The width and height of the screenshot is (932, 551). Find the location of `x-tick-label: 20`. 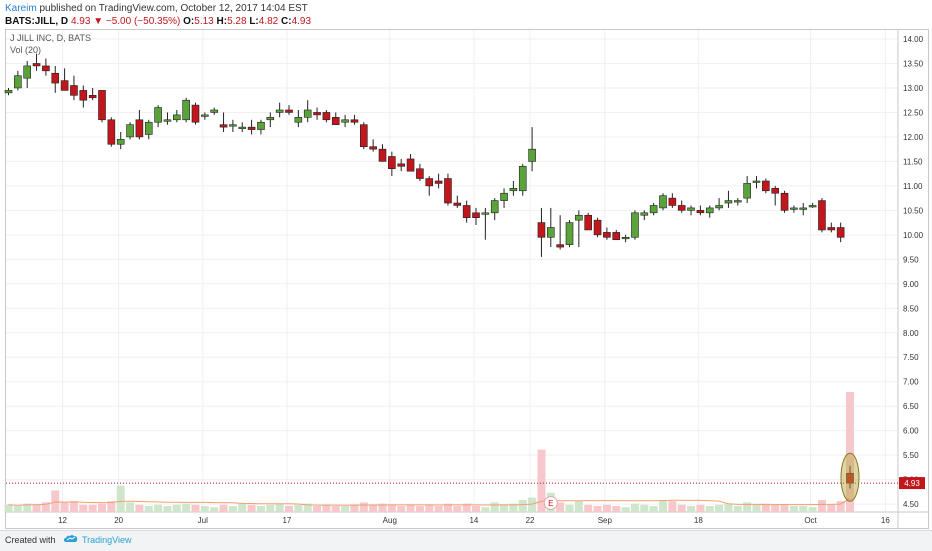

x-tick-label: 20 is located at coordinates (118, 520).